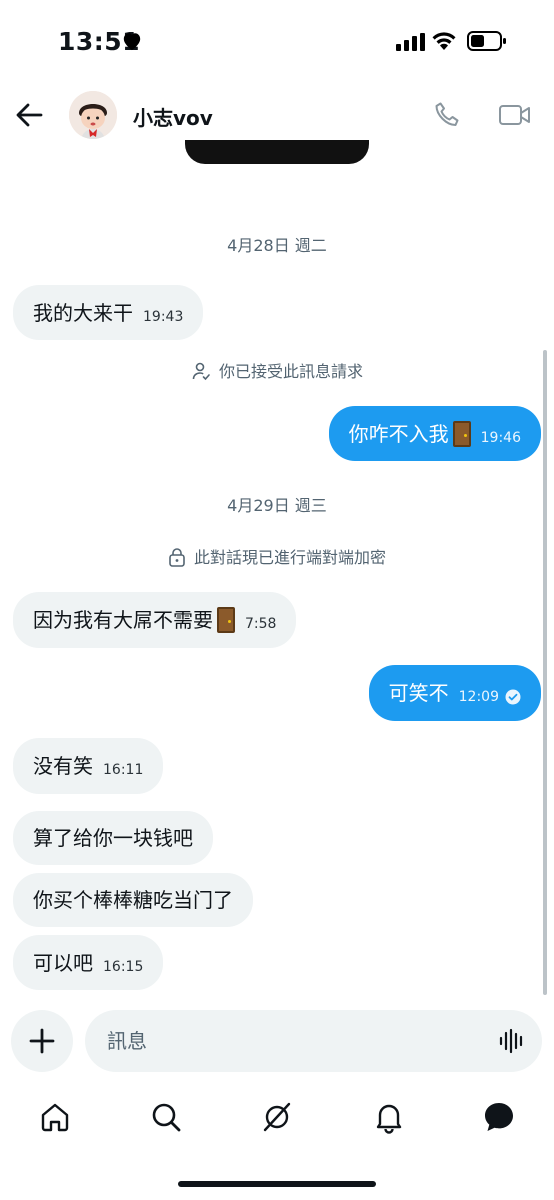 The height and width of the screenshot is (1200, 554). What do you see at coordinates (166, 1117) in the screenshot?
I see `search-icon` at bounding box center [166, 1117].